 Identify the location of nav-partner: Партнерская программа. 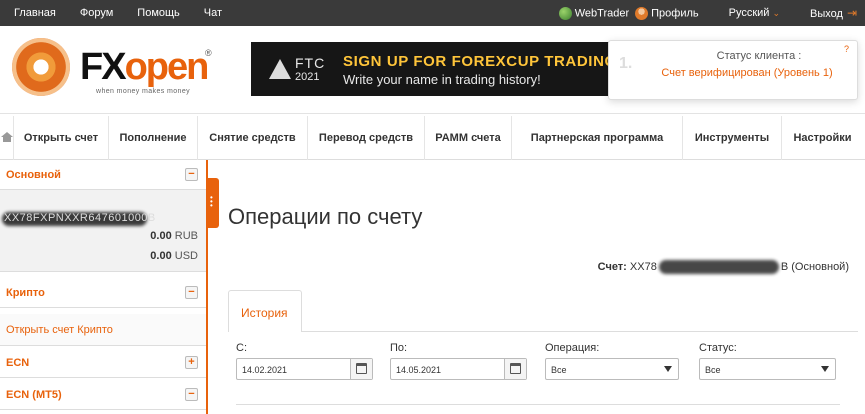
(597, 138).